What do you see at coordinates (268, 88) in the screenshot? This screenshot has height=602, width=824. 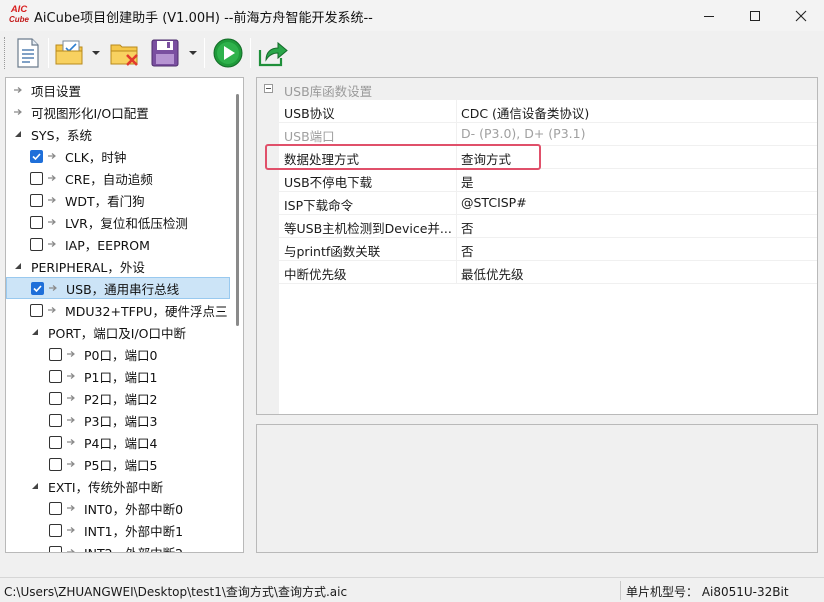 I see `collapse-icon` at bounding box center [268, 88].